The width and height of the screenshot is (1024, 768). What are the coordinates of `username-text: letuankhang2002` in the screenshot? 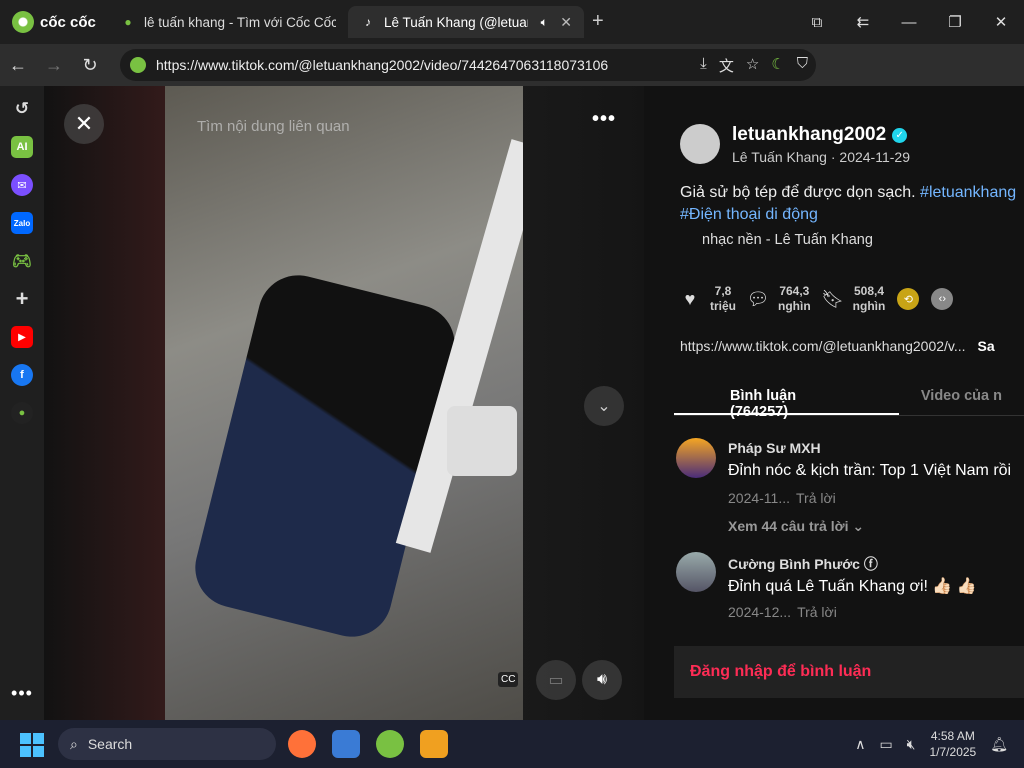 It's located at (809, 134).